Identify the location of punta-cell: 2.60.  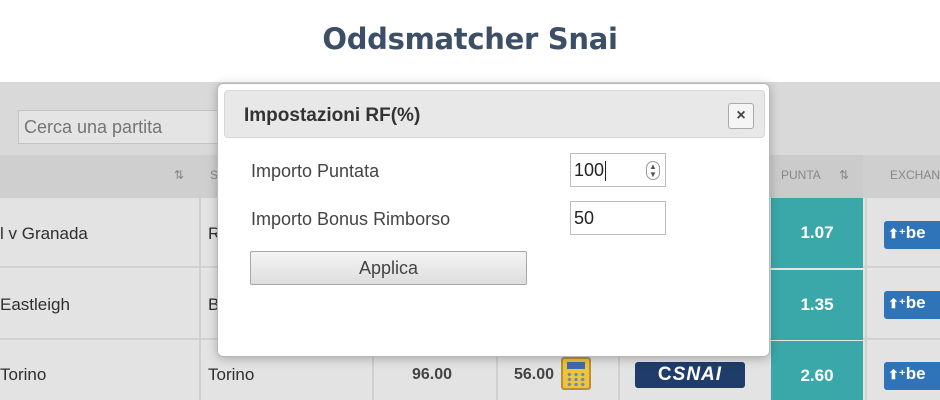
(817, 370).